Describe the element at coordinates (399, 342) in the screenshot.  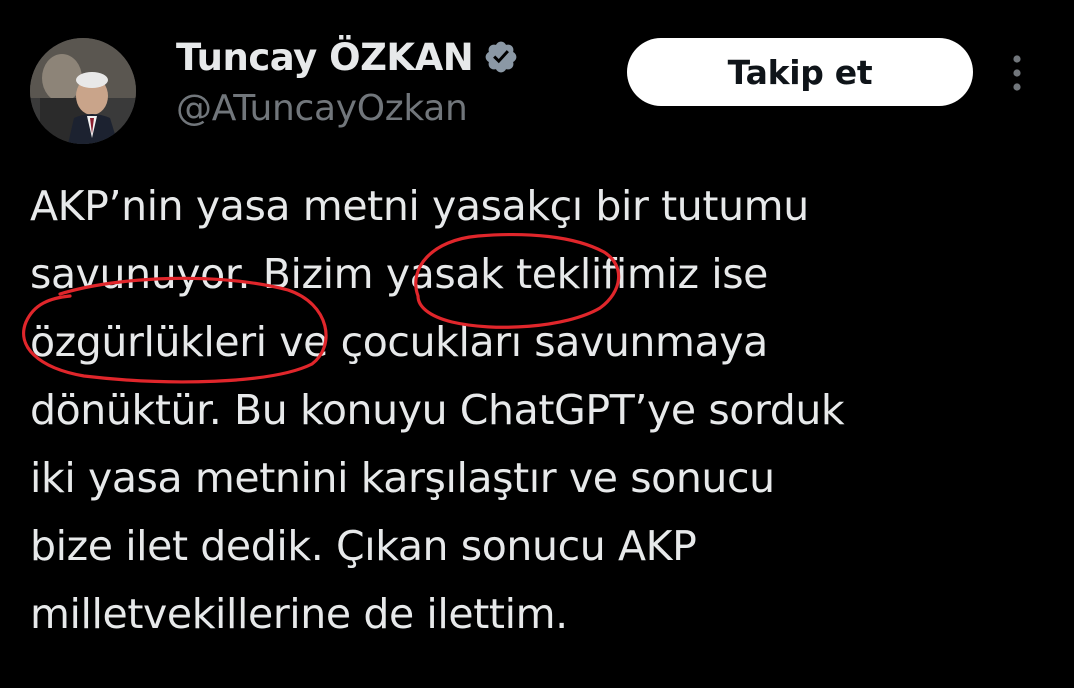
I see `tweet-line: özgürlükleri ve çocukları savunmaya` at that location.